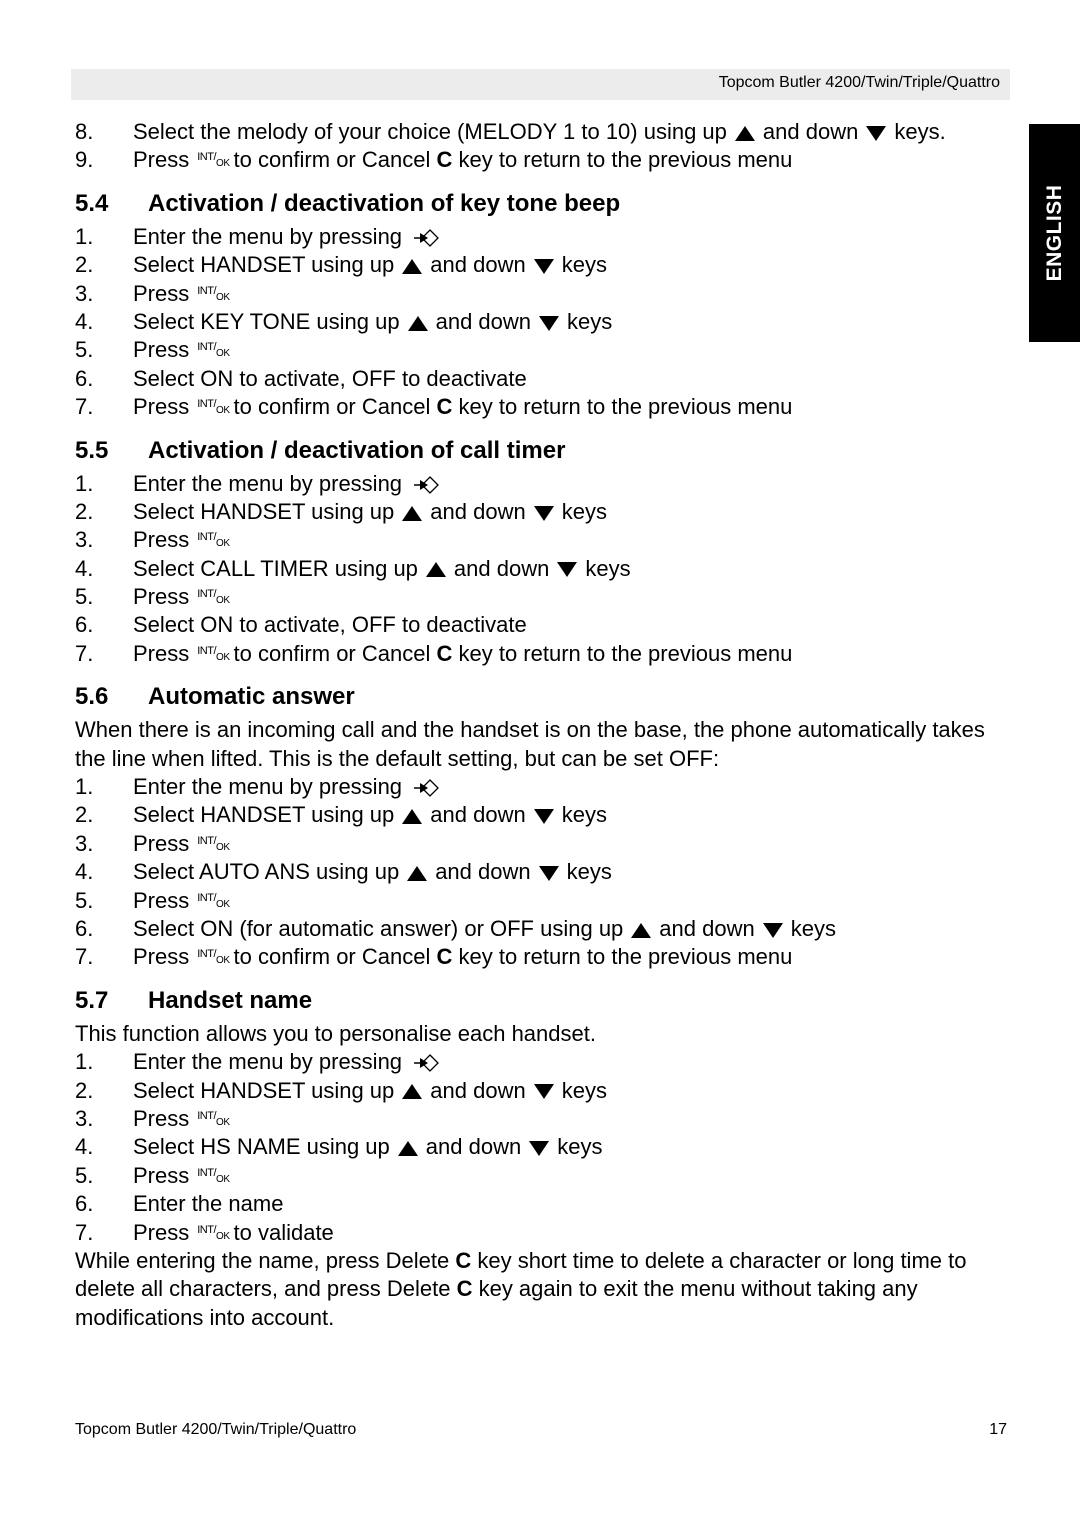 This screenshot has height=1528, width=1080. What do you see at coordinates (343, 872) in the screenshot?
I see `list-item: 4. Select AUTO ANS using up and down keys` at bounding box center [343, 872].